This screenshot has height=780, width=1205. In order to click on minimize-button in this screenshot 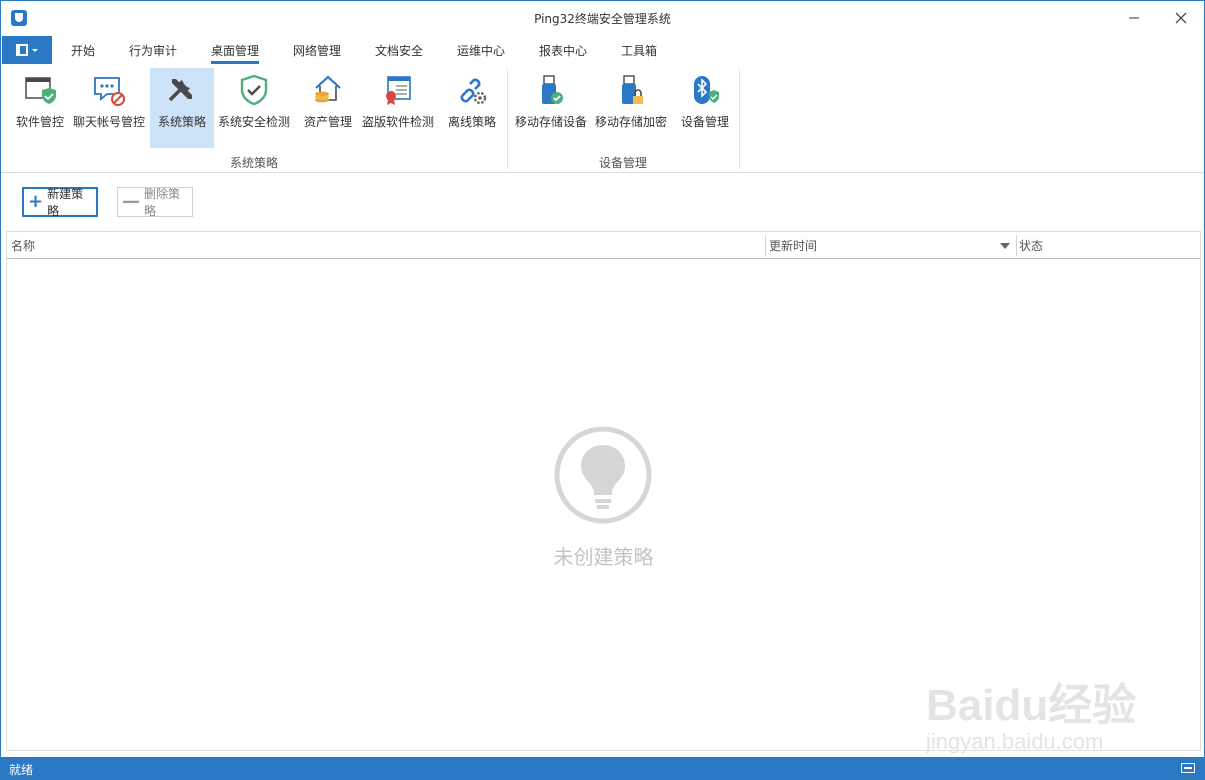, I will do `click(1134, 18)`.